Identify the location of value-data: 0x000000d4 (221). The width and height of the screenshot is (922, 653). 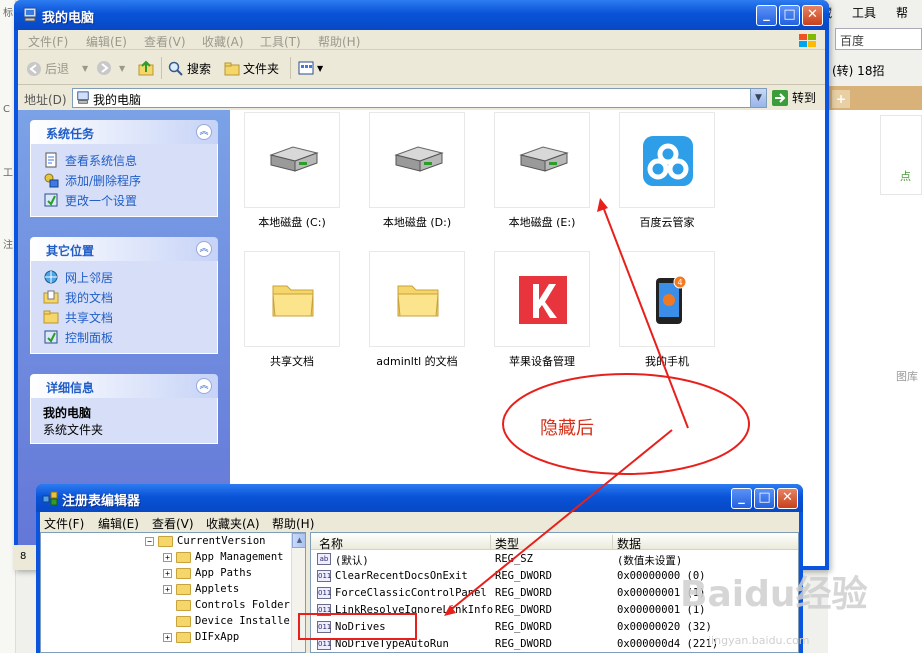
(668, 644).